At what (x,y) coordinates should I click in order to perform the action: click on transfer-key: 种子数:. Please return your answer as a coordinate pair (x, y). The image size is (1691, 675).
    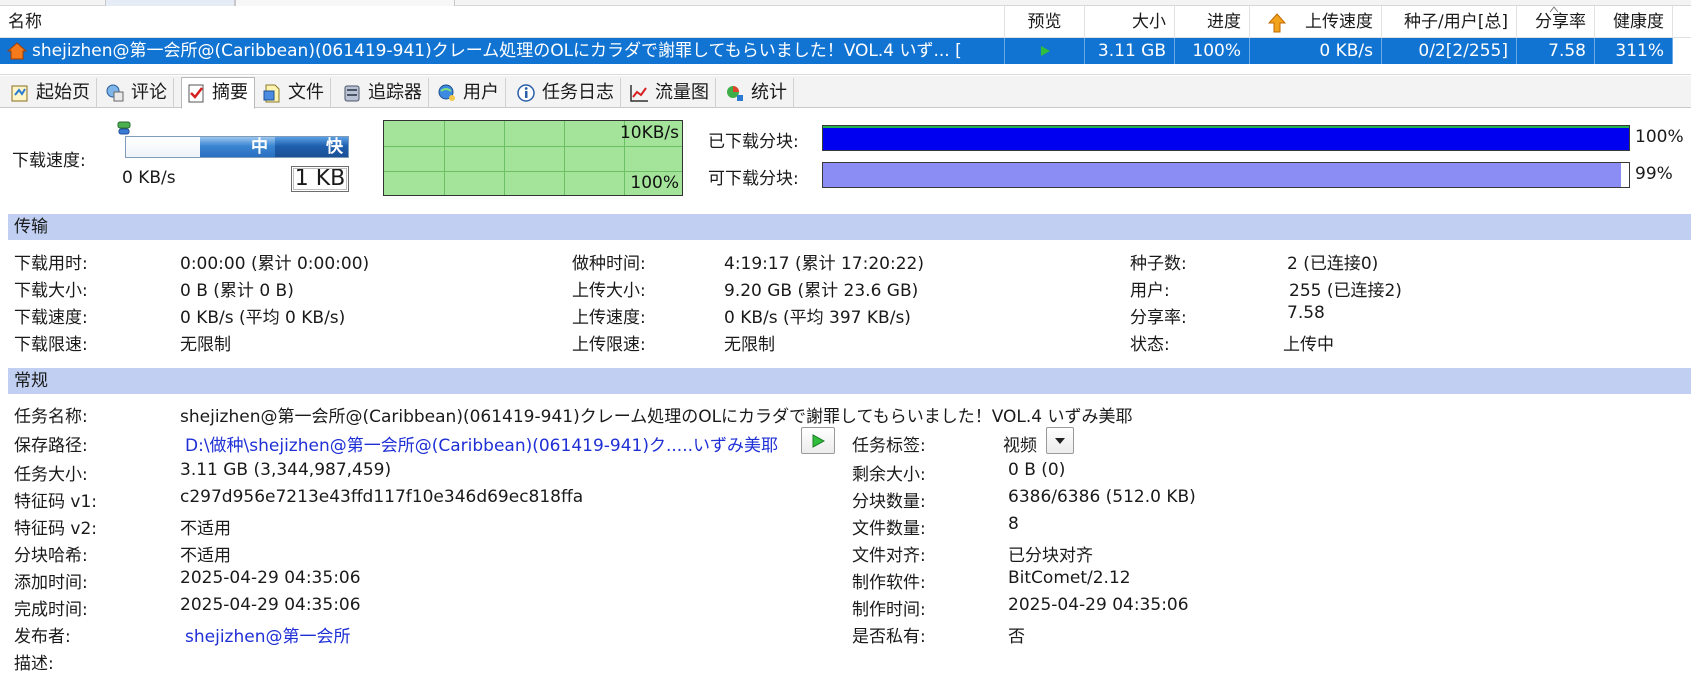
    Looking at the image, I should click on (1158, 264).